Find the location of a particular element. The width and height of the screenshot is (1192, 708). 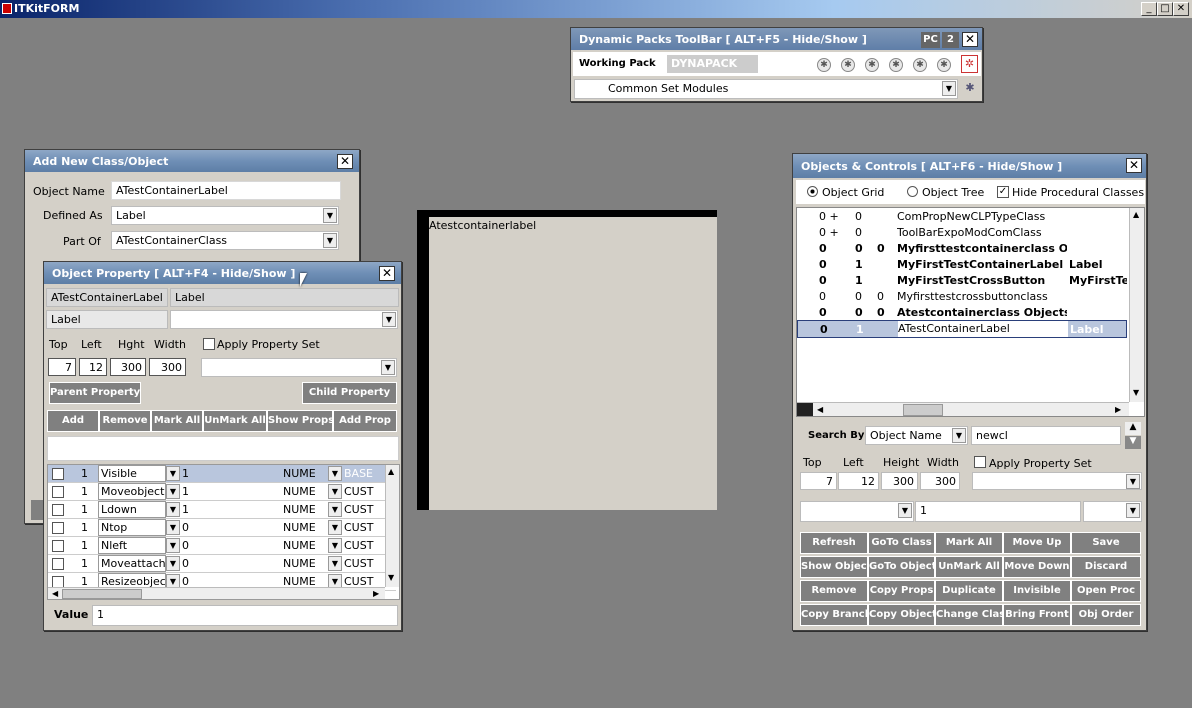

property-name: Nleft is located at coordinates (132, 545).